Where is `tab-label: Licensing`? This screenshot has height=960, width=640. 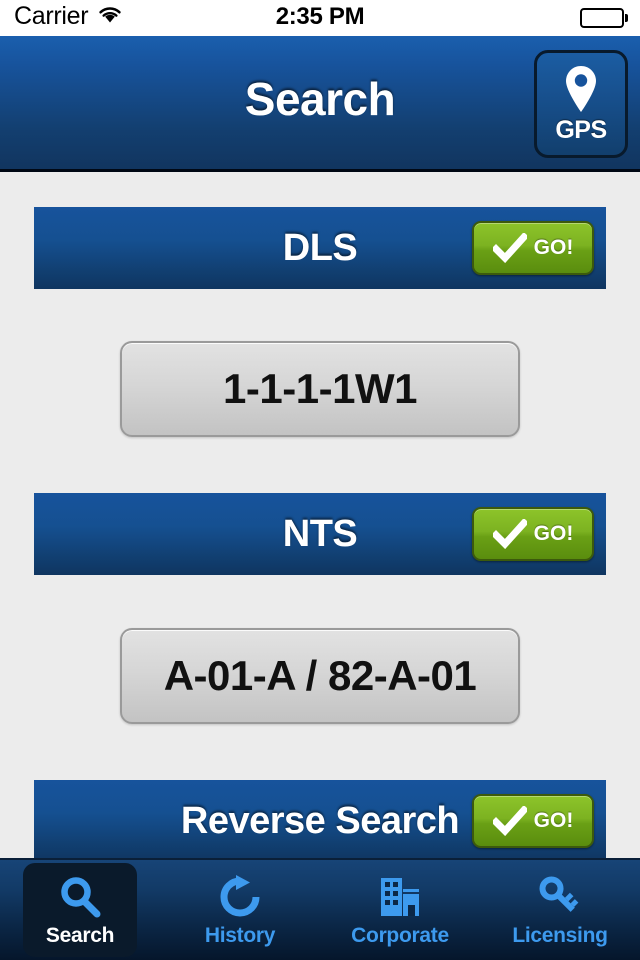
tab-label: Licensing is located at coordinates (560, 935).